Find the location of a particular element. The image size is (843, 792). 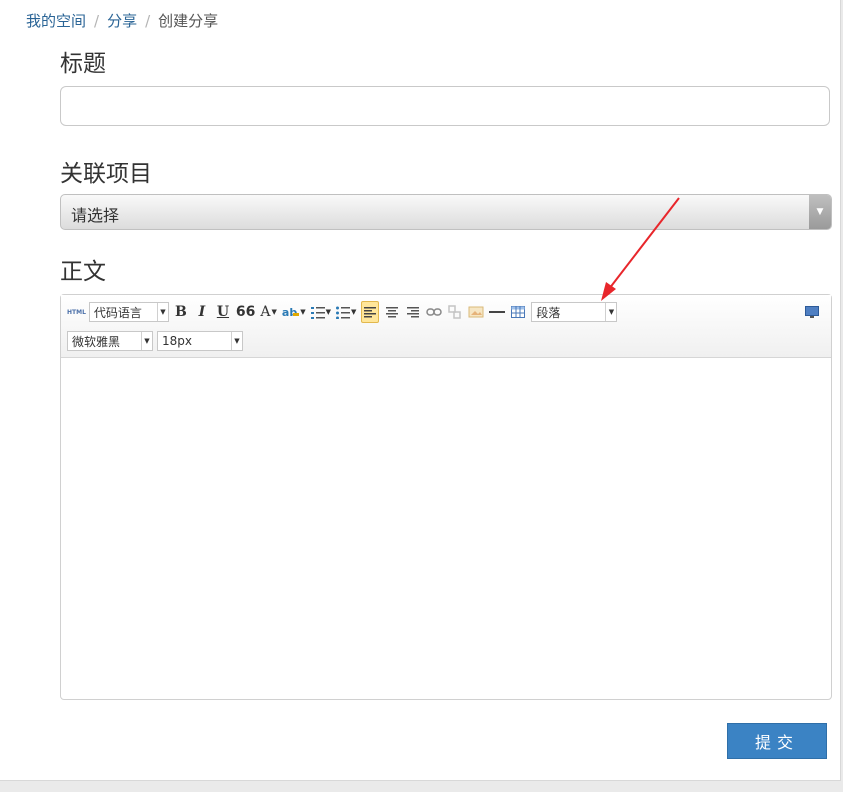

project-label: 关联项目 is located at coordinates (106, 174).